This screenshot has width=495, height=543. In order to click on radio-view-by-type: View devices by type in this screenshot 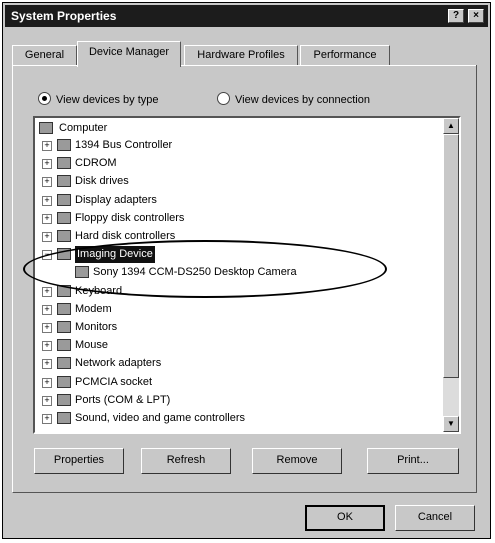, I will do `click(98, 99)`.